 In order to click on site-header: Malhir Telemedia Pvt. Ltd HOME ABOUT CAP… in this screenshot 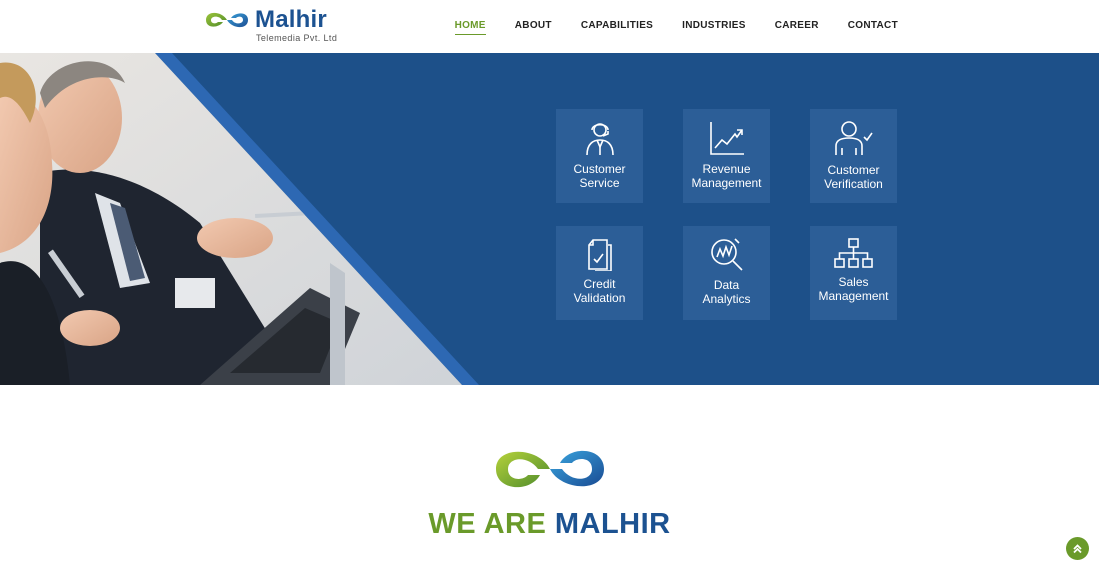, I will do `click(549, 26)`.